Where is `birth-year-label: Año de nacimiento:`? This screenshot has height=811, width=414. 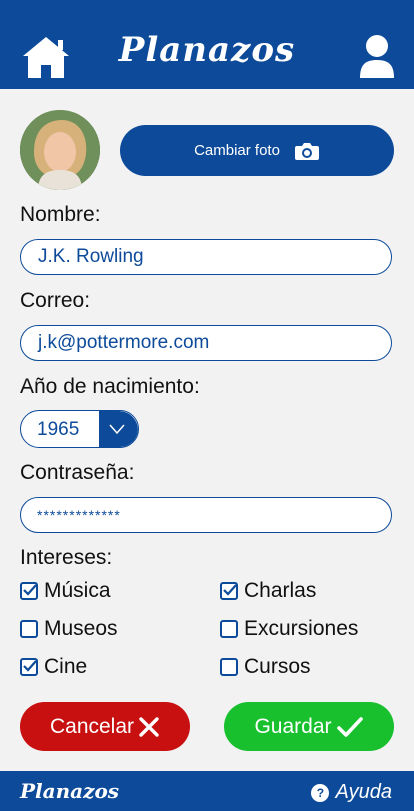
birth-year-label: Año de nacimiento: is located at coordinates (110, 386).